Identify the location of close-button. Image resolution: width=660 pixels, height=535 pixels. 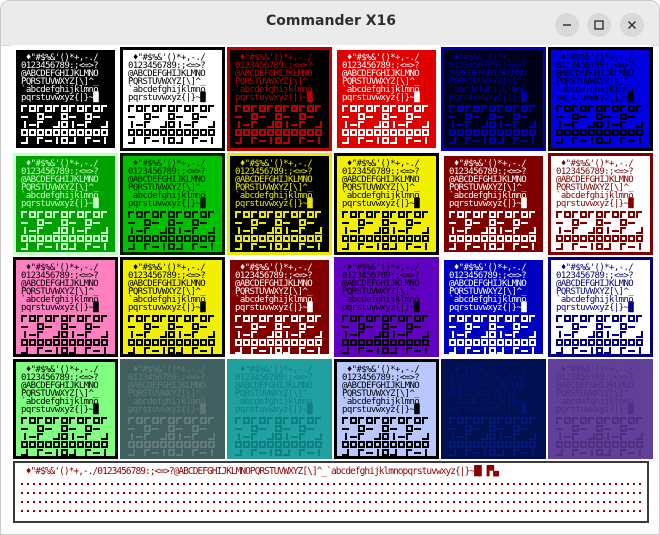
(632, 25).